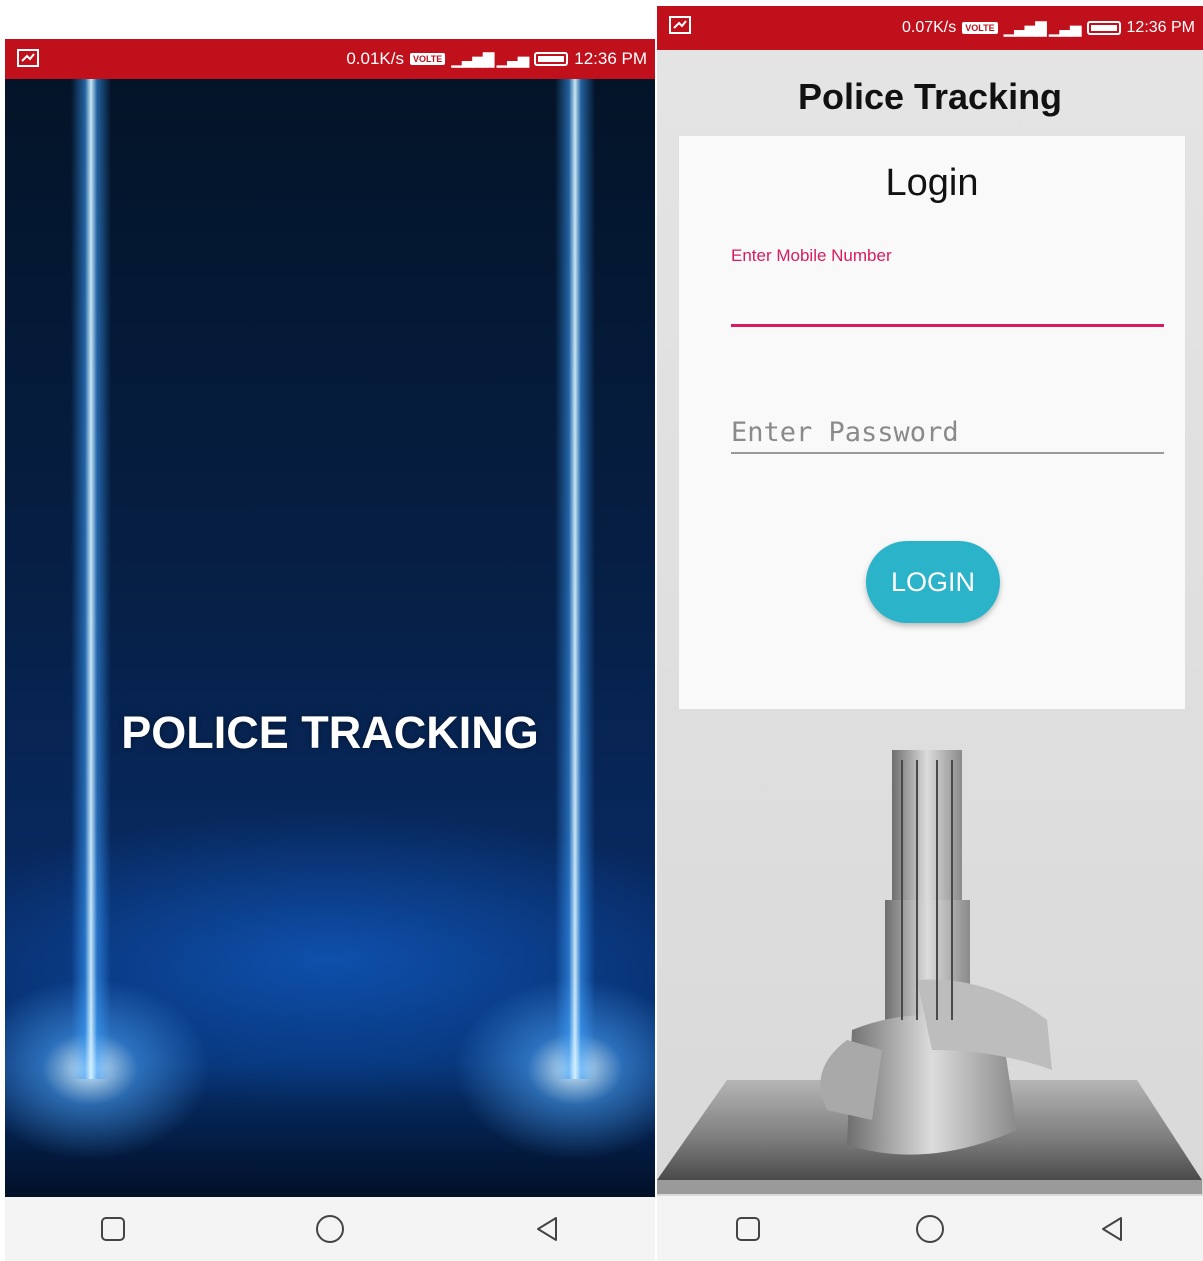 The image size is (1203, 1261). What do you see at coordinates (947, 305) in the screenshot?
I see `mobile-number-input` at bounding box center [947, 305].